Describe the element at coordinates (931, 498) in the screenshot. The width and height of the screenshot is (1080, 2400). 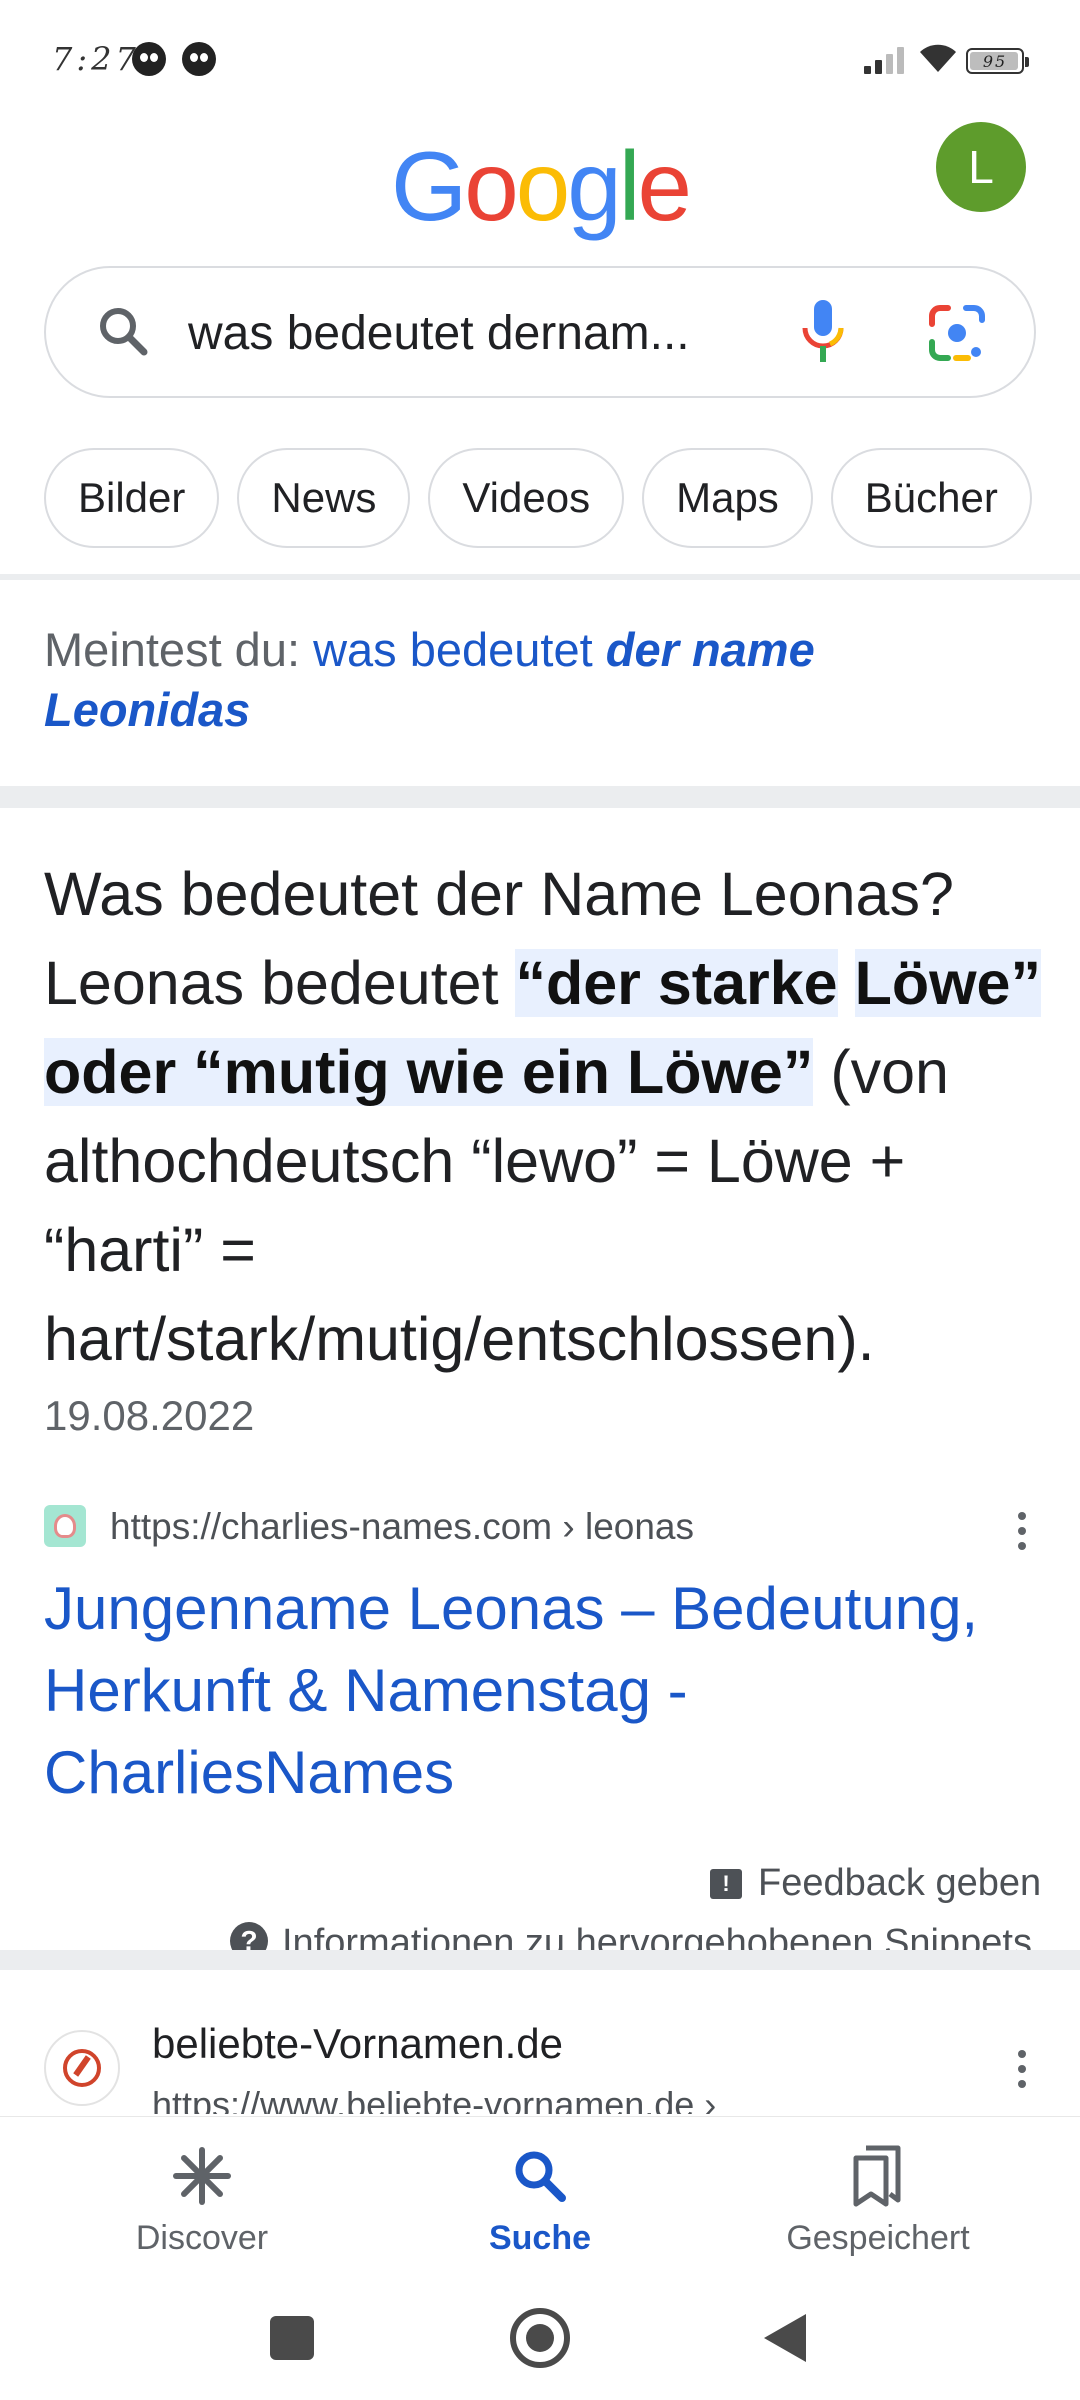
I see `chip-books: Bücher` at that location.